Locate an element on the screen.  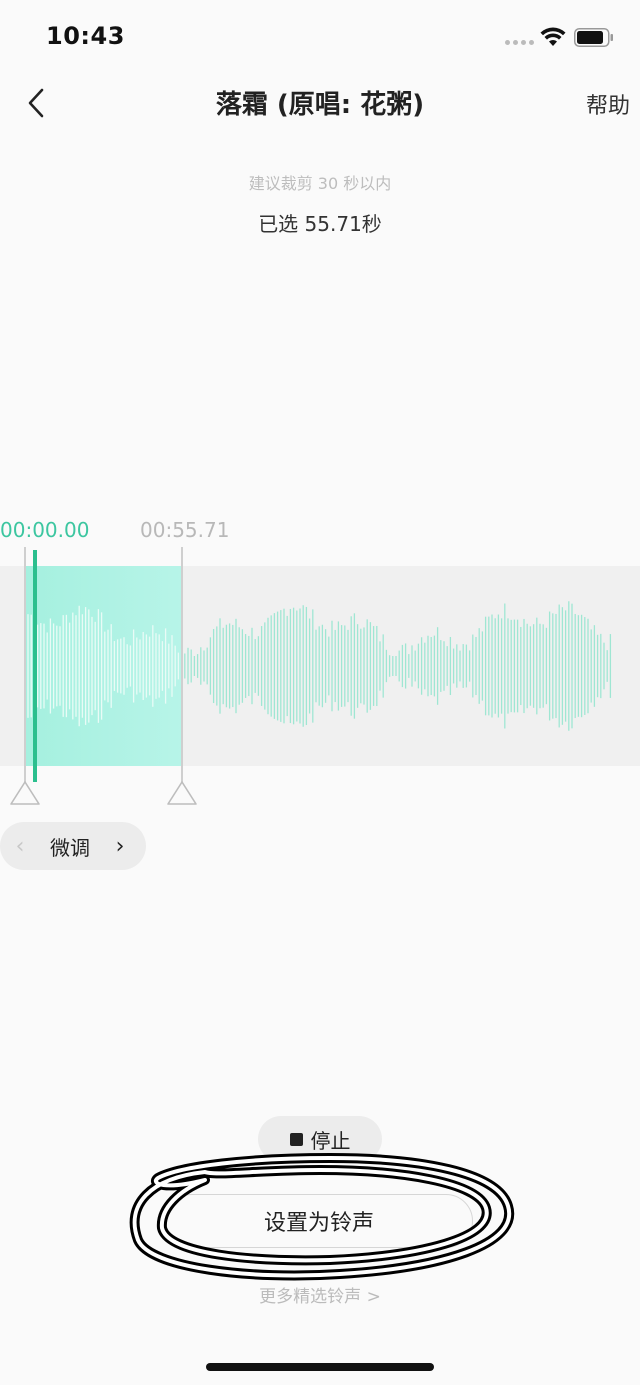
stop-button: 停止 is located at coordinates (320, 1139).